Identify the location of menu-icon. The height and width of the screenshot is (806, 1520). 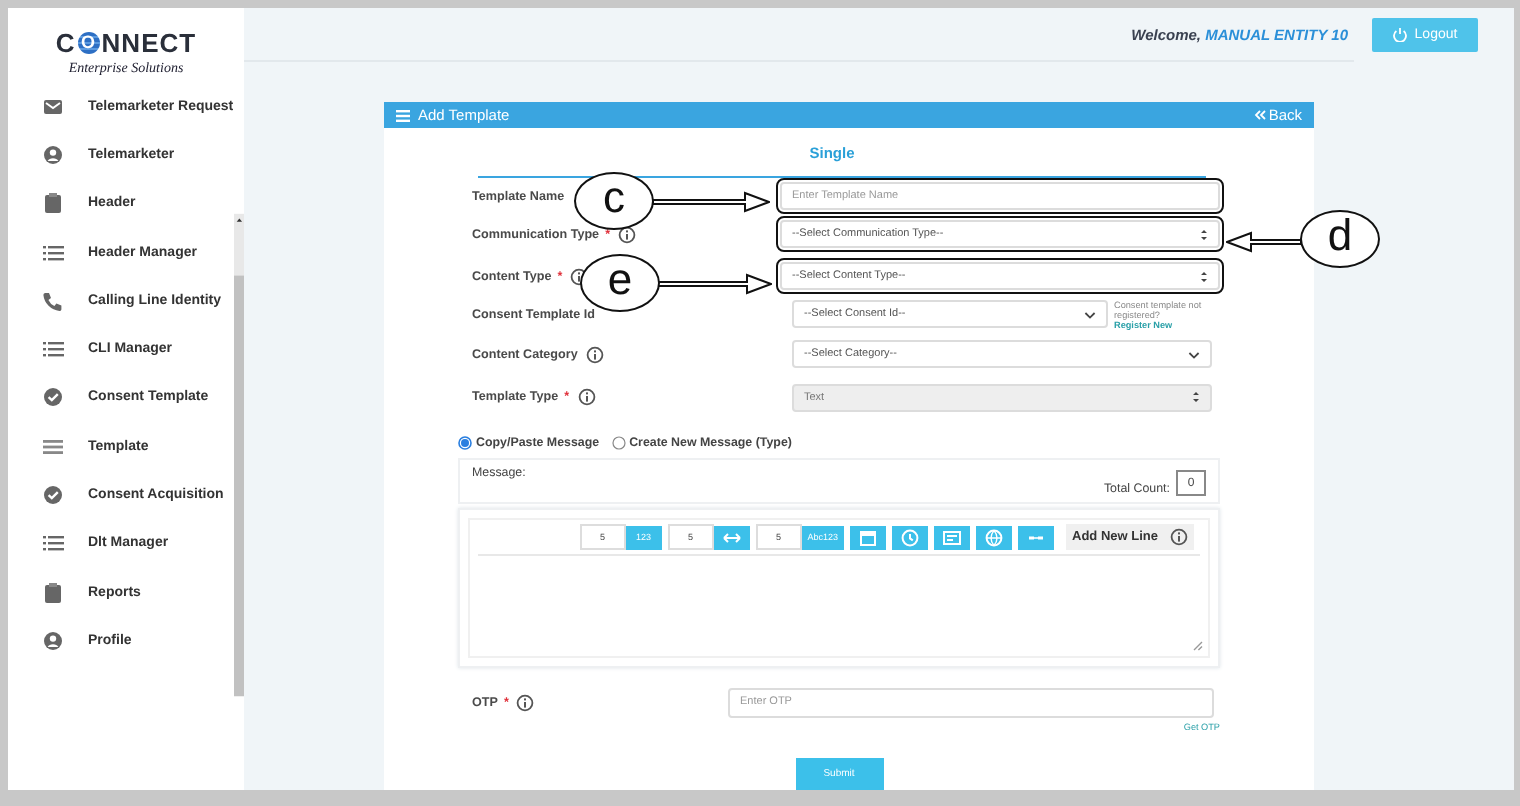
(403, 115).